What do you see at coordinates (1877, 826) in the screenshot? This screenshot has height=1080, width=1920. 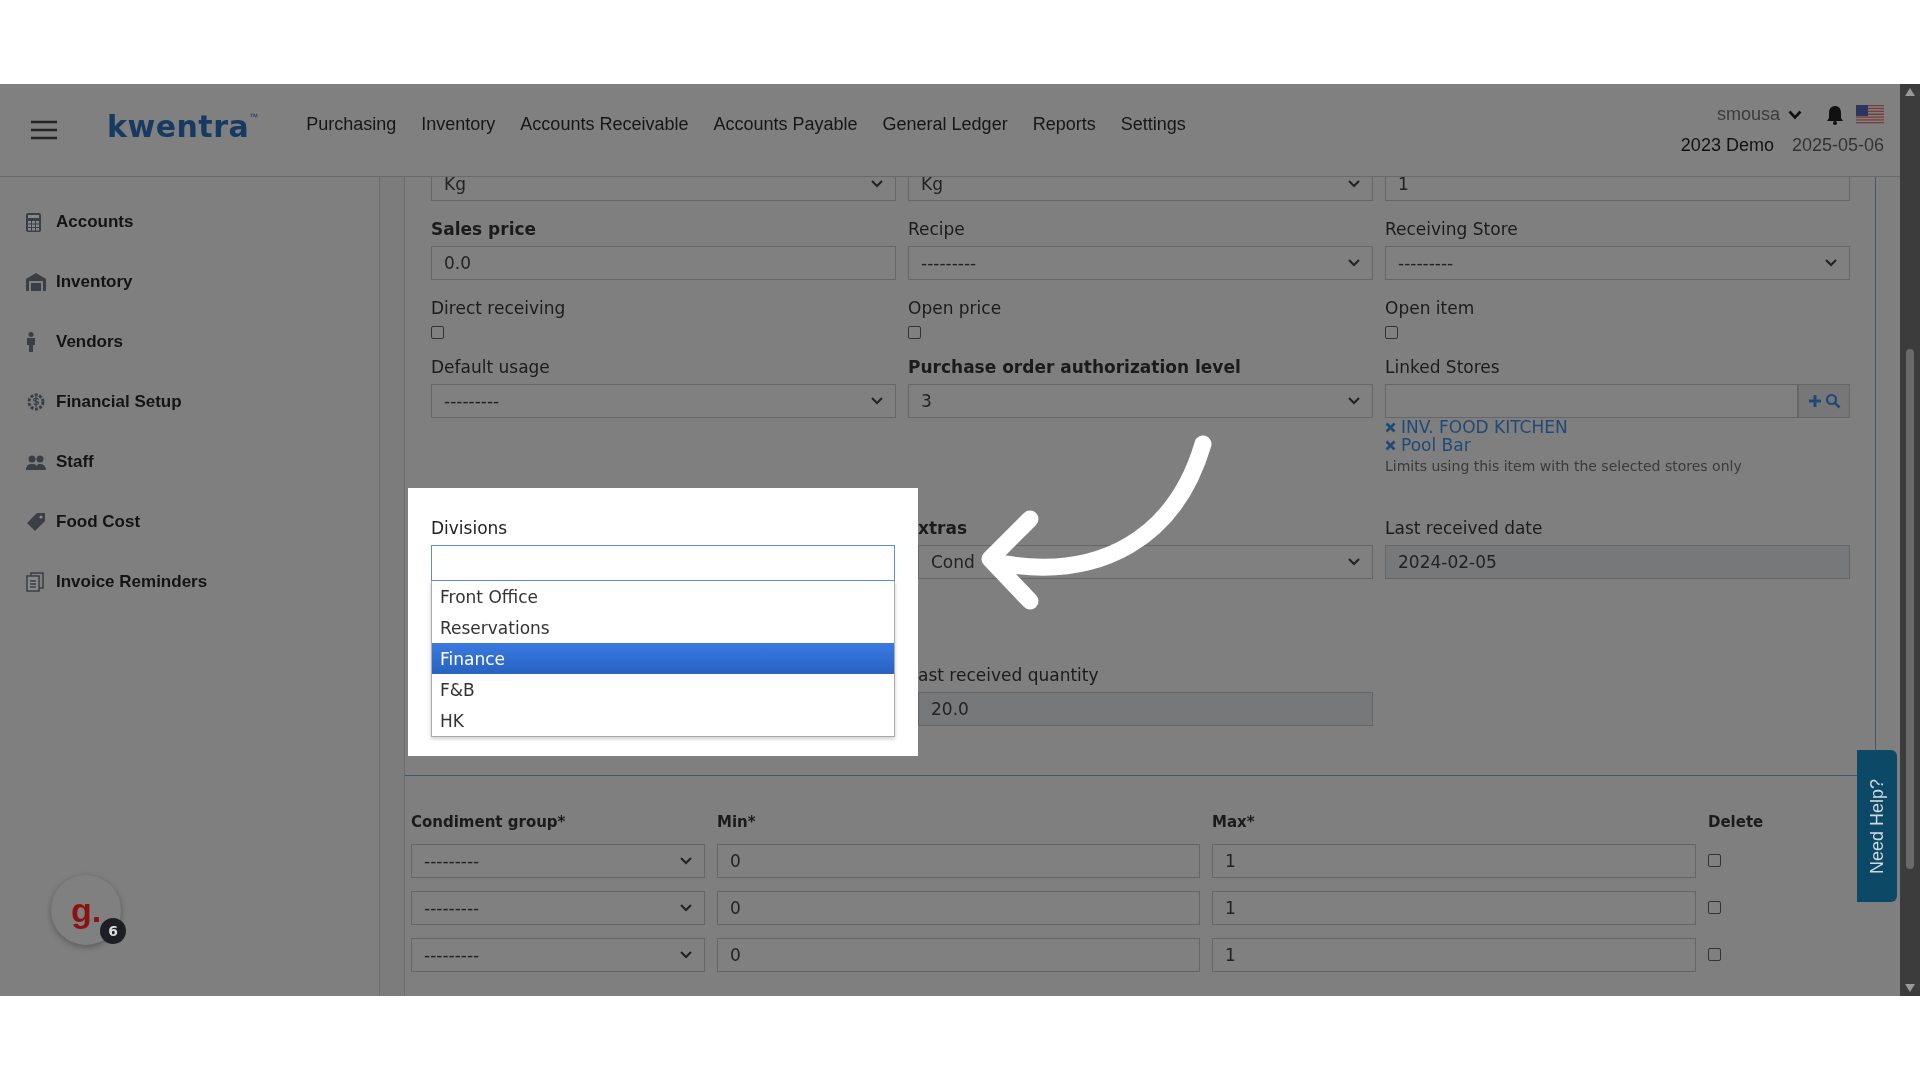 I see `help-tab: Need Help?` at bounding box center [1877, 826].